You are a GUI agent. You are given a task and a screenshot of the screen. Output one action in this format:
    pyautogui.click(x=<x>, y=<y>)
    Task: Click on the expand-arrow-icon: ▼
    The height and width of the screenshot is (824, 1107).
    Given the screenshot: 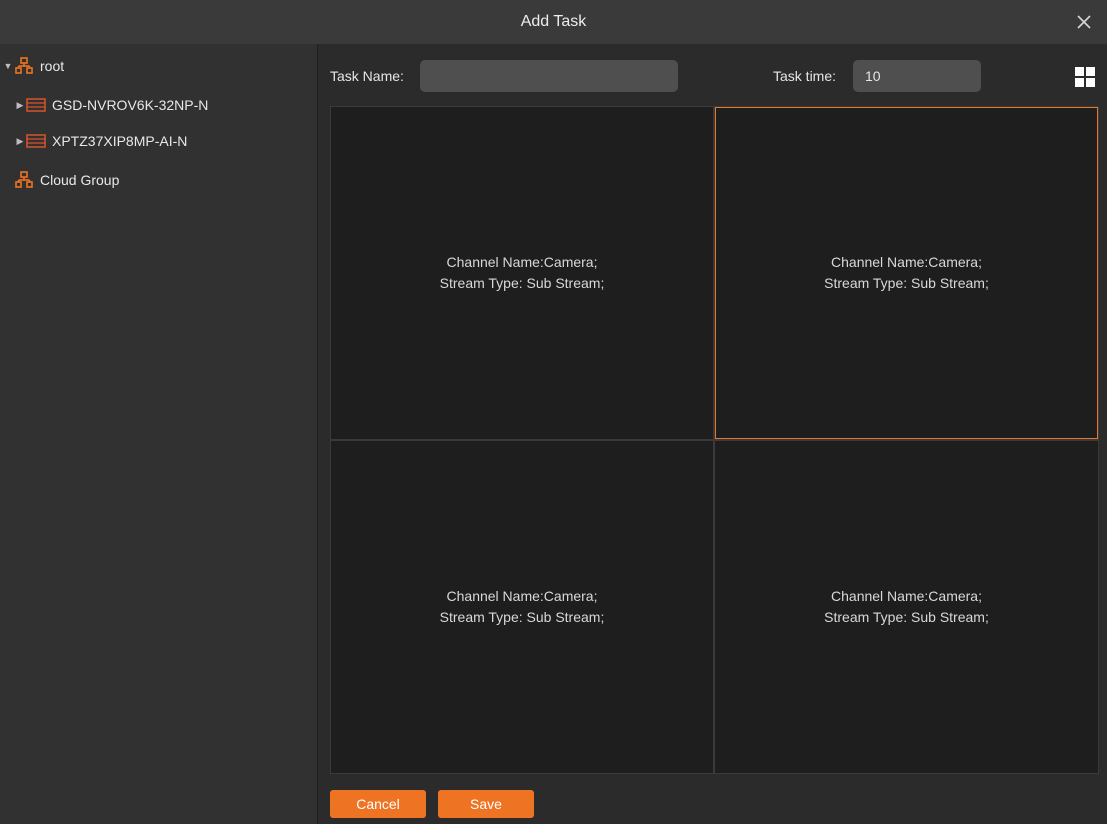 What is the action you would take?
    pyautogui.click(x=8, y=66)
    